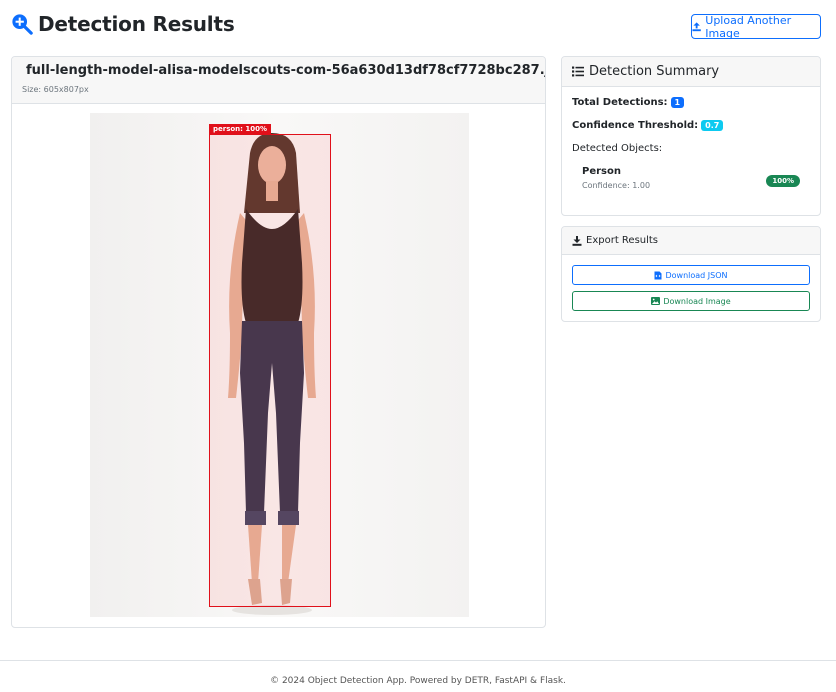 This screenshot has width=836, height=692. I want to click on zoom-in-icon, so click(22, 24).